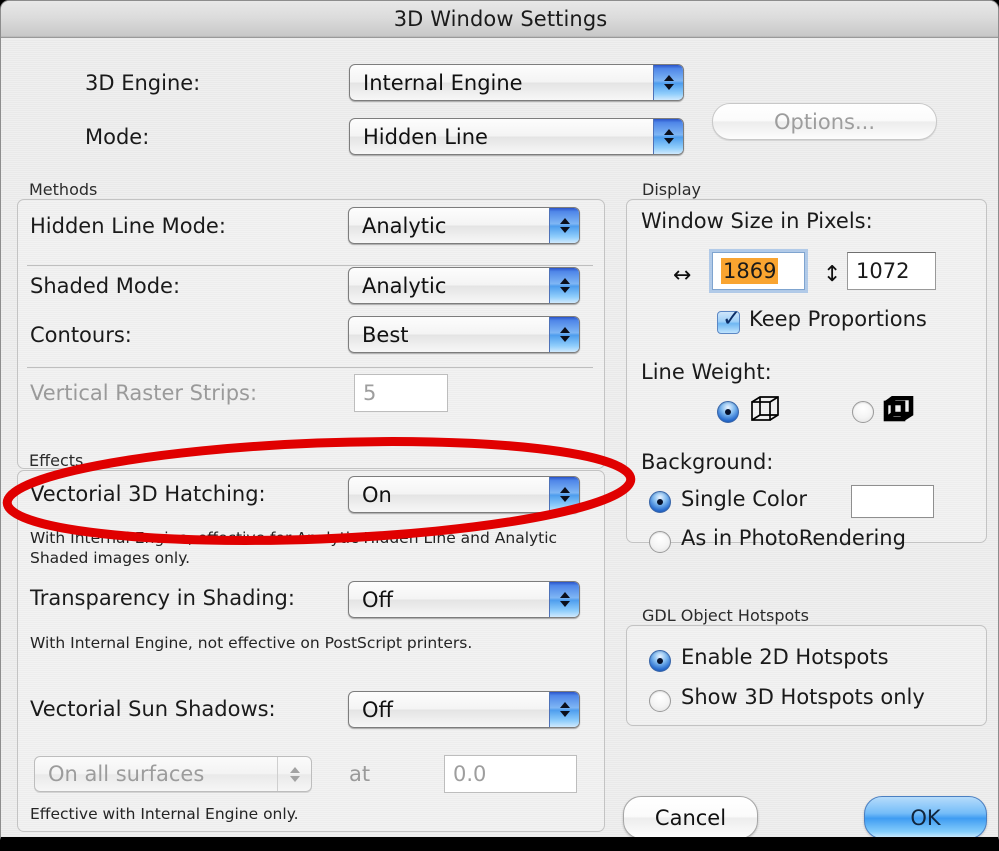 This screenshot has width=999, height=851. I want to click on shaded-mode-popup: Analytic, so click(464, 285).